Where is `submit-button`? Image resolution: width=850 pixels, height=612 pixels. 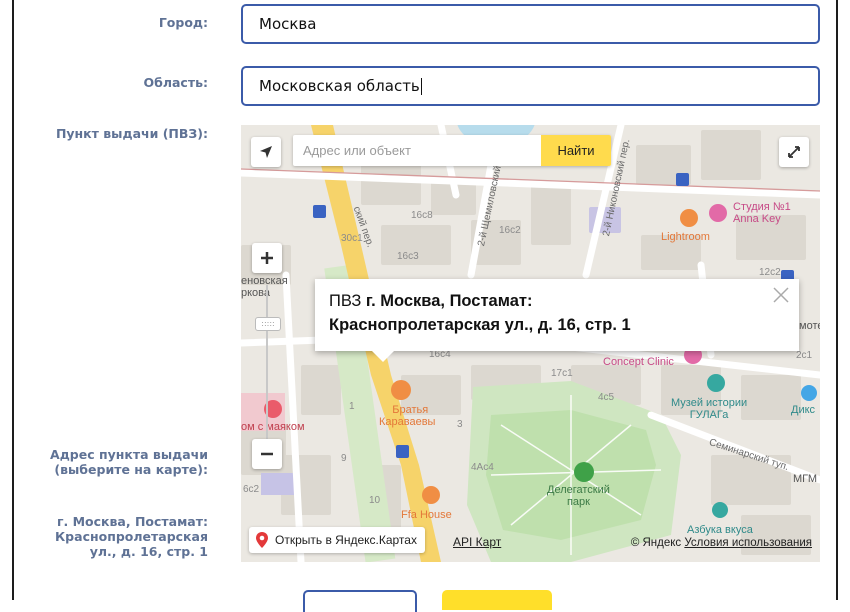 submit-button is located at coordinates (497, 600).